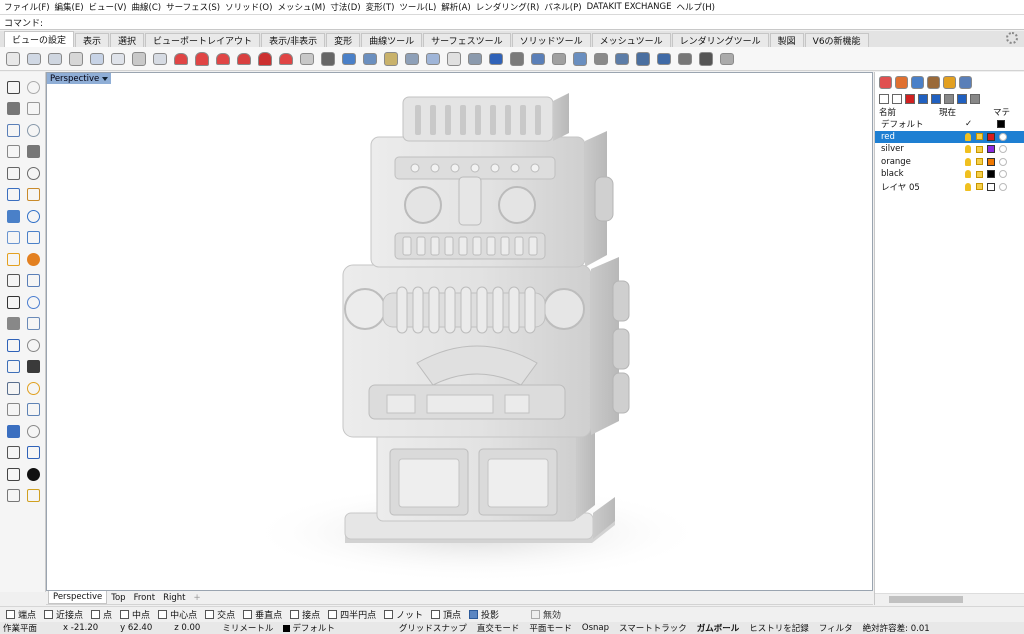 This screenshot has width=1024, height=634. What do you see at coordinates (629, 7) in the screenshot?
I see `menu-item: DATAKIT EXCHANGE` at bounding box center [629, 7].